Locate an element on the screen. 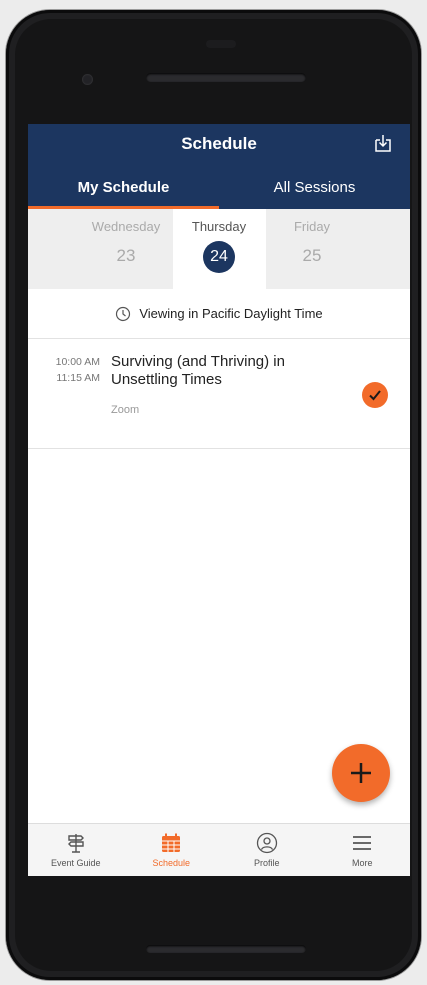 This screenshot has height=985, width=427. day-thursday: Thursday 24 is located at coordinates (219, 249).